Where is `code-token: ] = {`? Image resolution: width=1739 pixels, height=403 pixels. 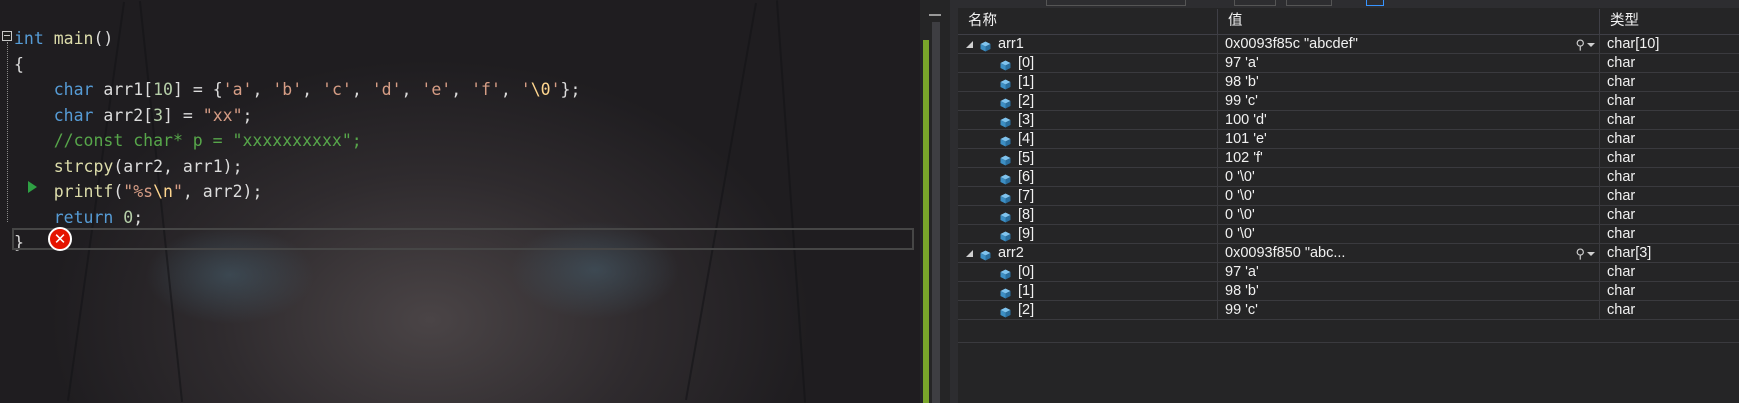 code-token: ] = { is located at coordinates (197, 89).